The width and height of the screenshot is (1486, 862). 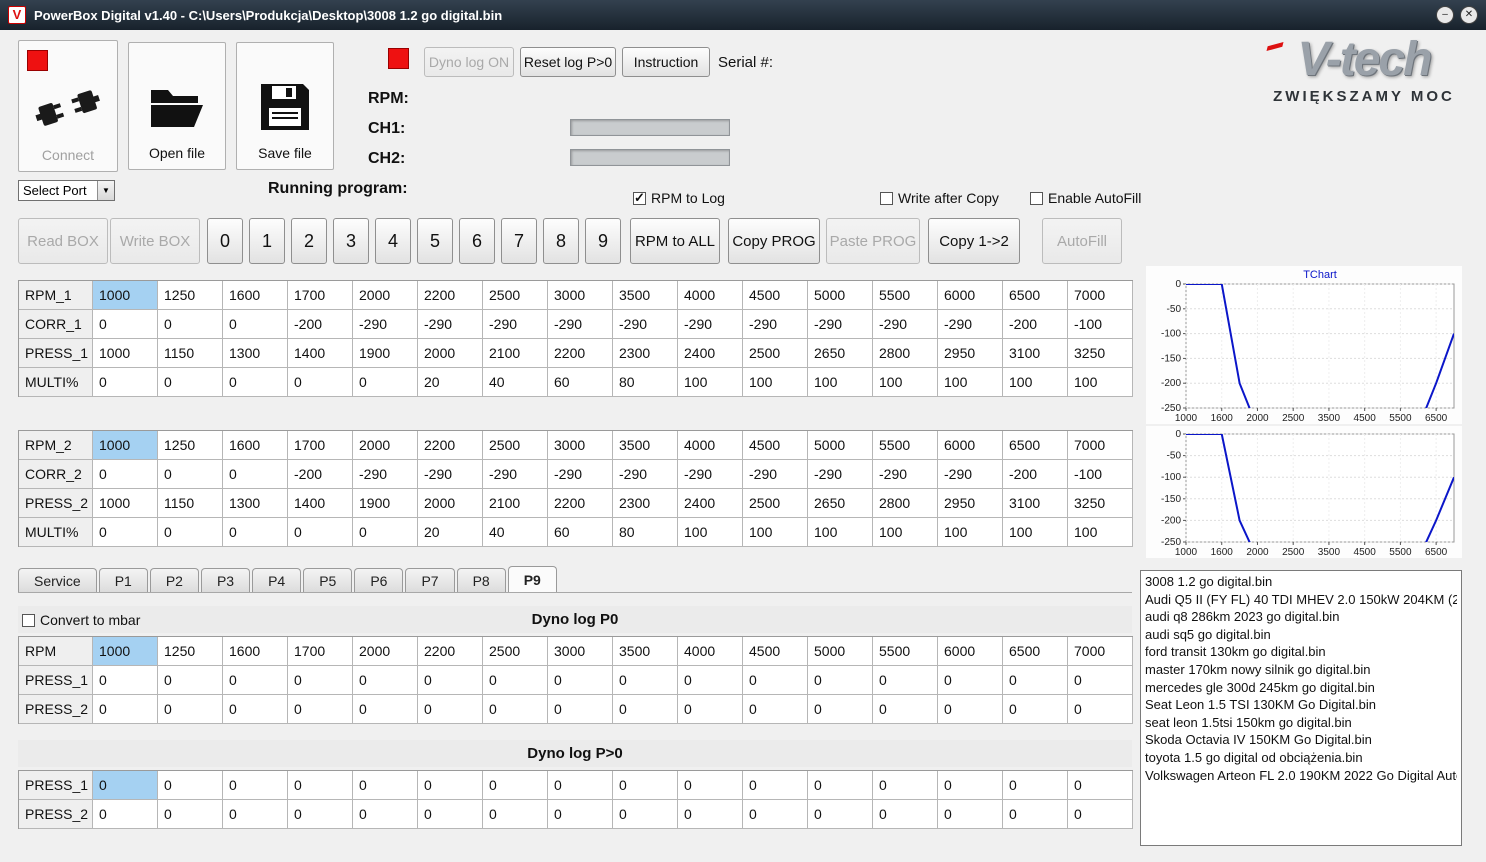 What do you see at coordinates (1469, 15) in the screenshot?
I see `close-button: ✕` at bounding box center [1469, 15].